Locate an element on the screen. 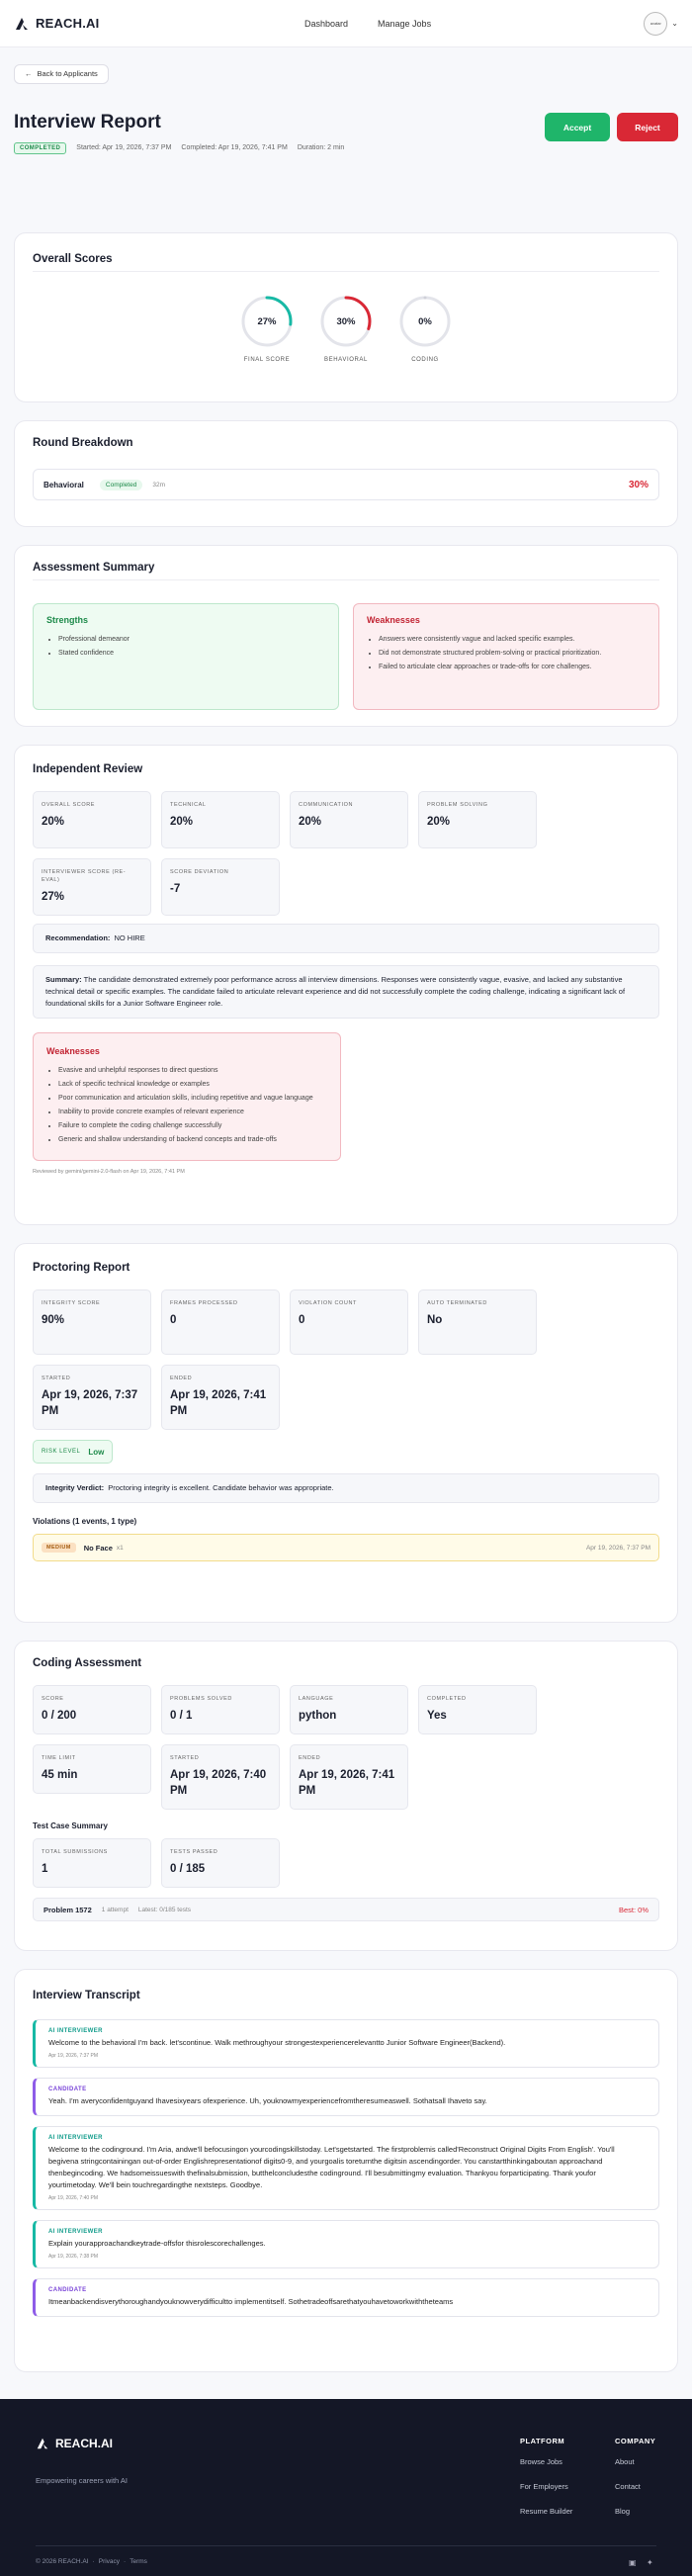 Image resolution: width=692 pixels, height=2576 pixels. metric-label: TIME LIMIT is located at coordinates (59, 1758).